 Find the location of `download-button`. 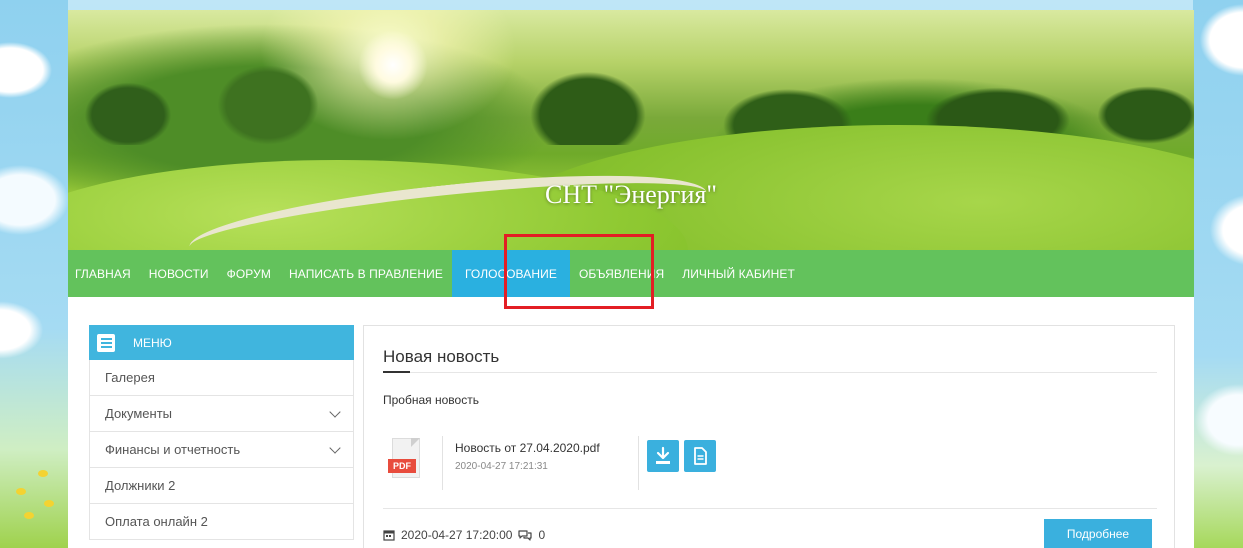

download-button is located at coordinates (663, 456).